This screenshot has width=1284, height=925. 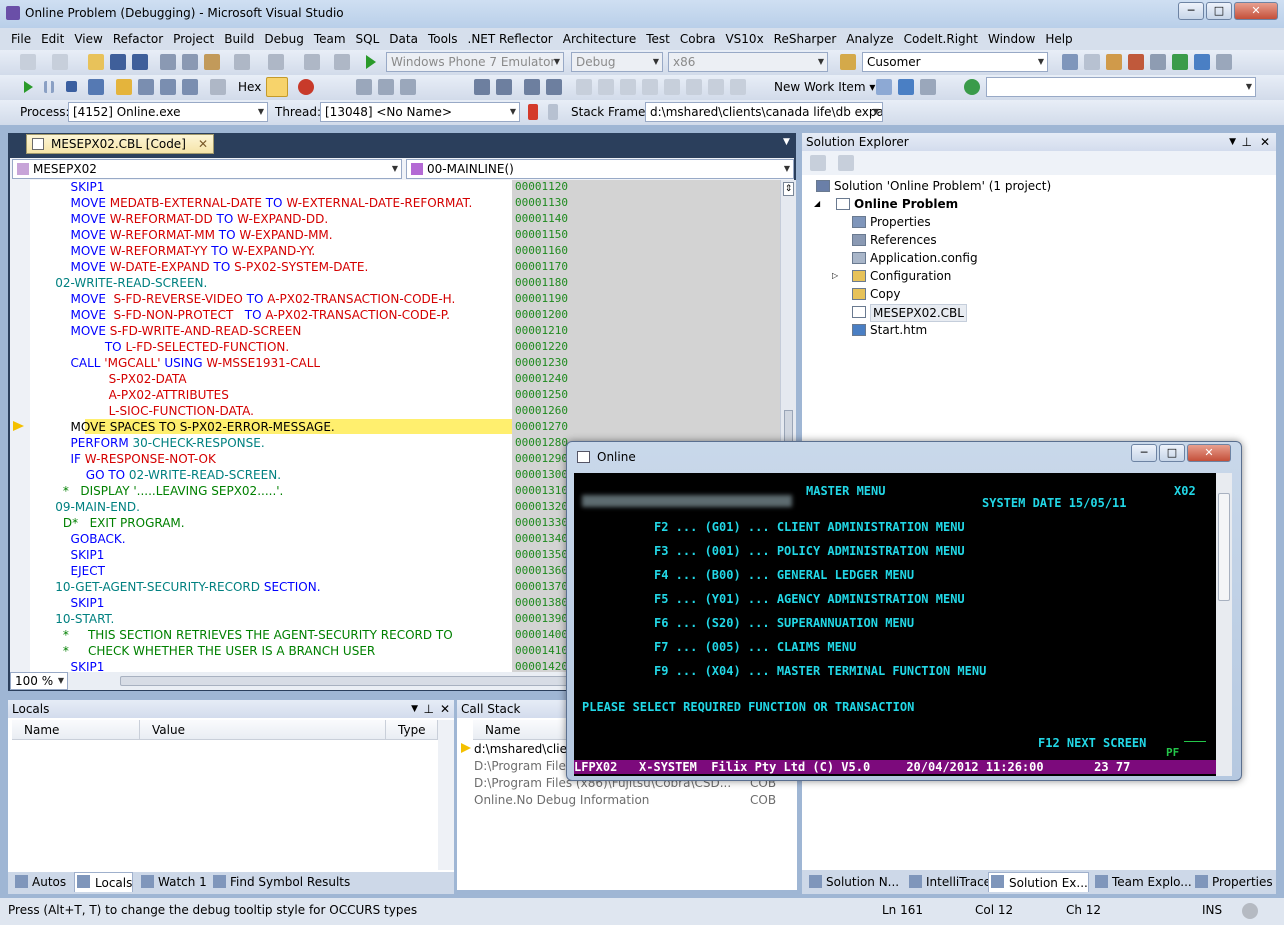 I want to click on device-select: Windows Phone 7 Emulator ▼, so click(x=475, y=62).